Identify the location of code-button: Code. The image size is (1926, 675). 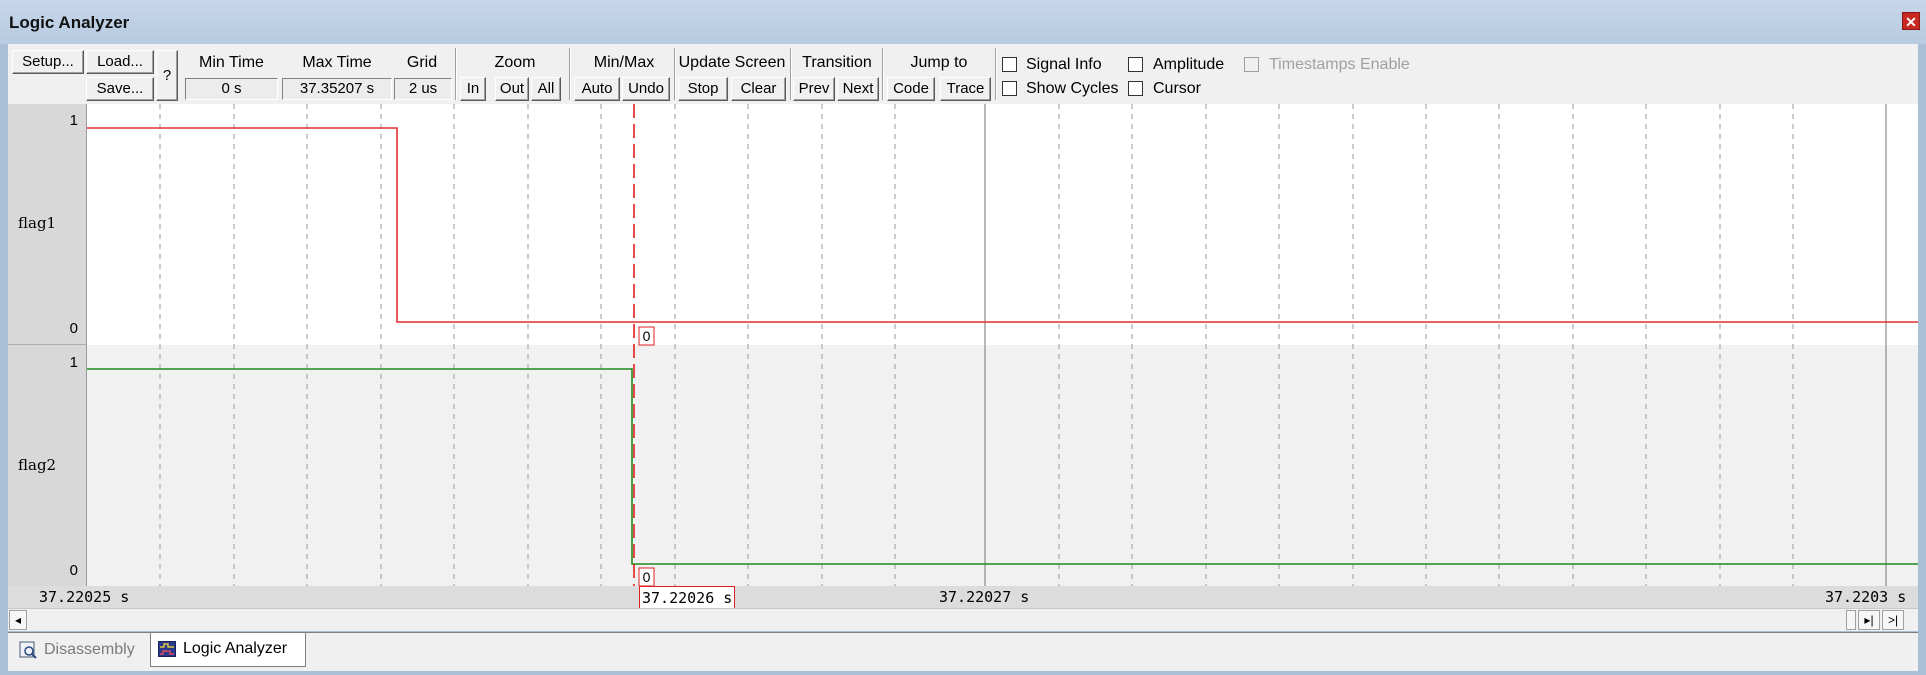
(911, 89).